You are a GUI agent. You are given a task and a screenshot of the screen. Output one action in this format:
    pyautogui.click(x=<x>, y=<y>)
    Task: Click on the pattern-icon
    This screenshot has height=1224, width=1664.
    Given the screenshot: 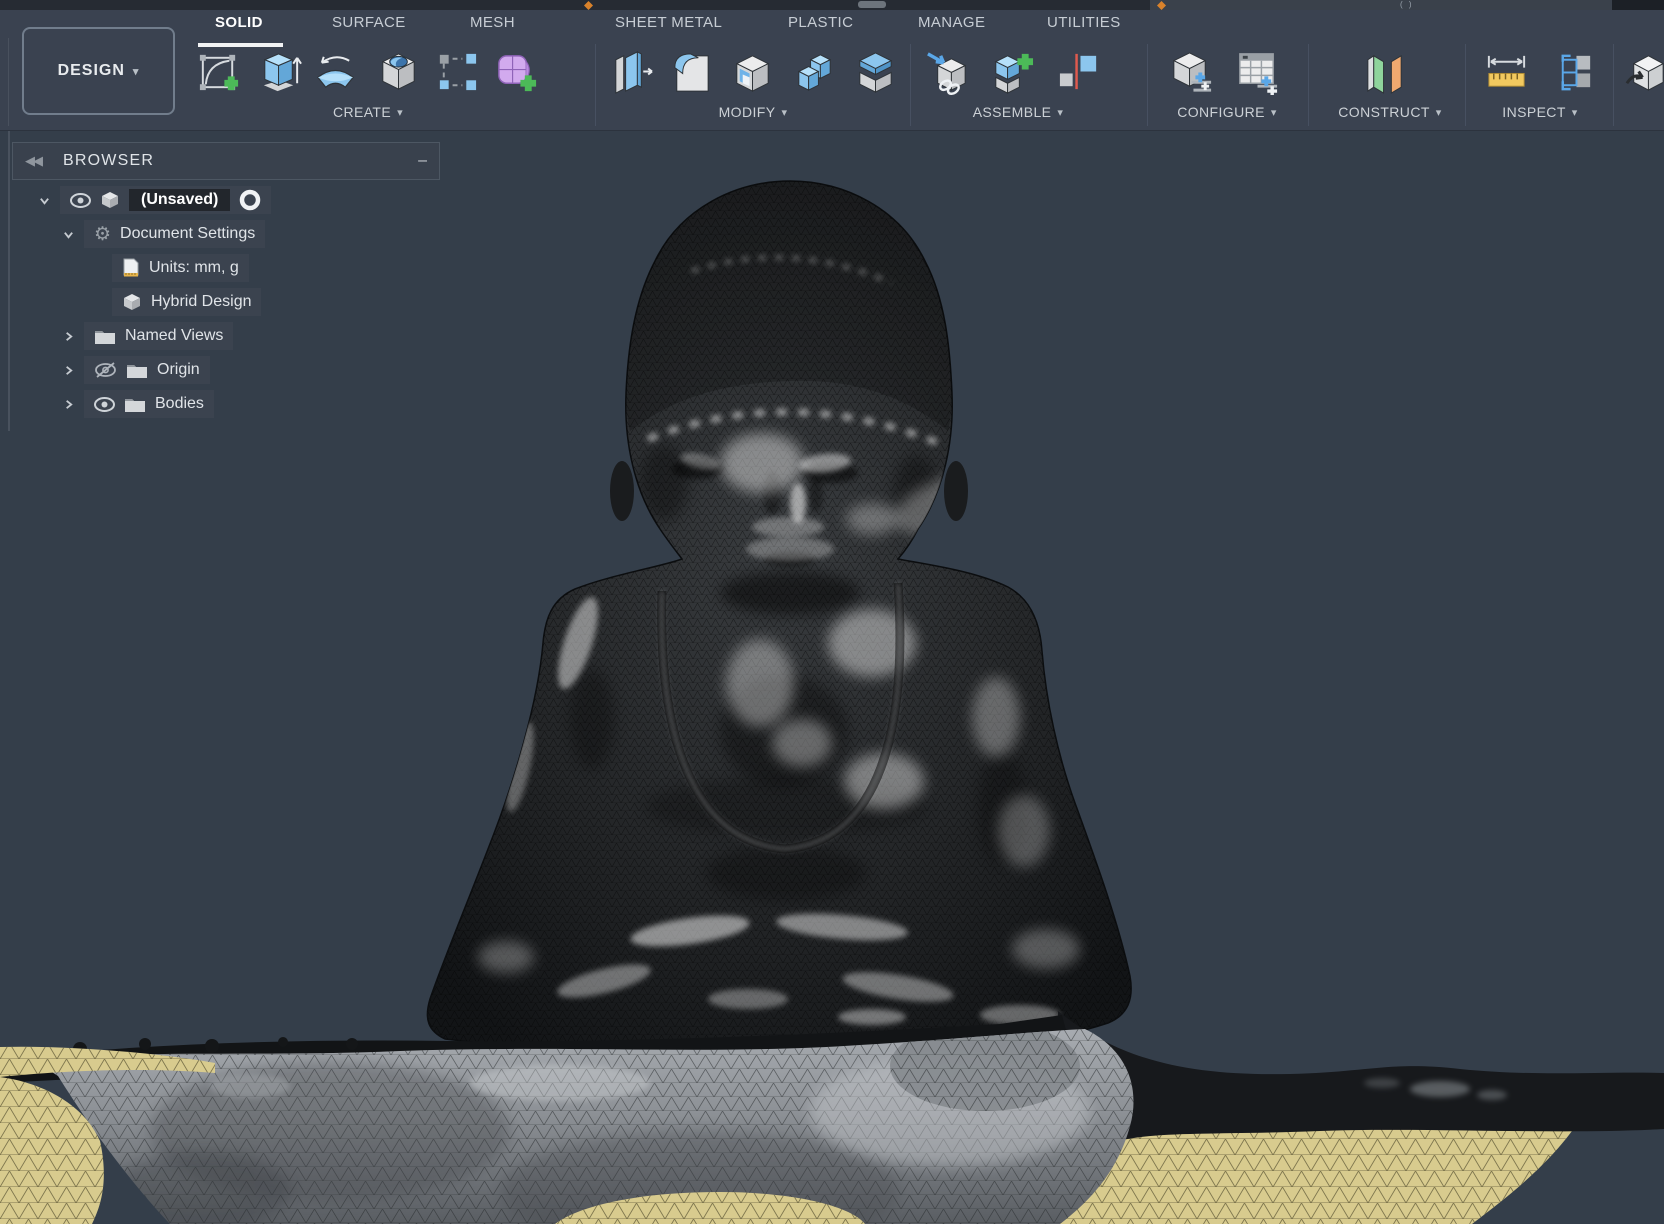 What is the action you would take?
    pyautogui.click(x=456, y=71)
    